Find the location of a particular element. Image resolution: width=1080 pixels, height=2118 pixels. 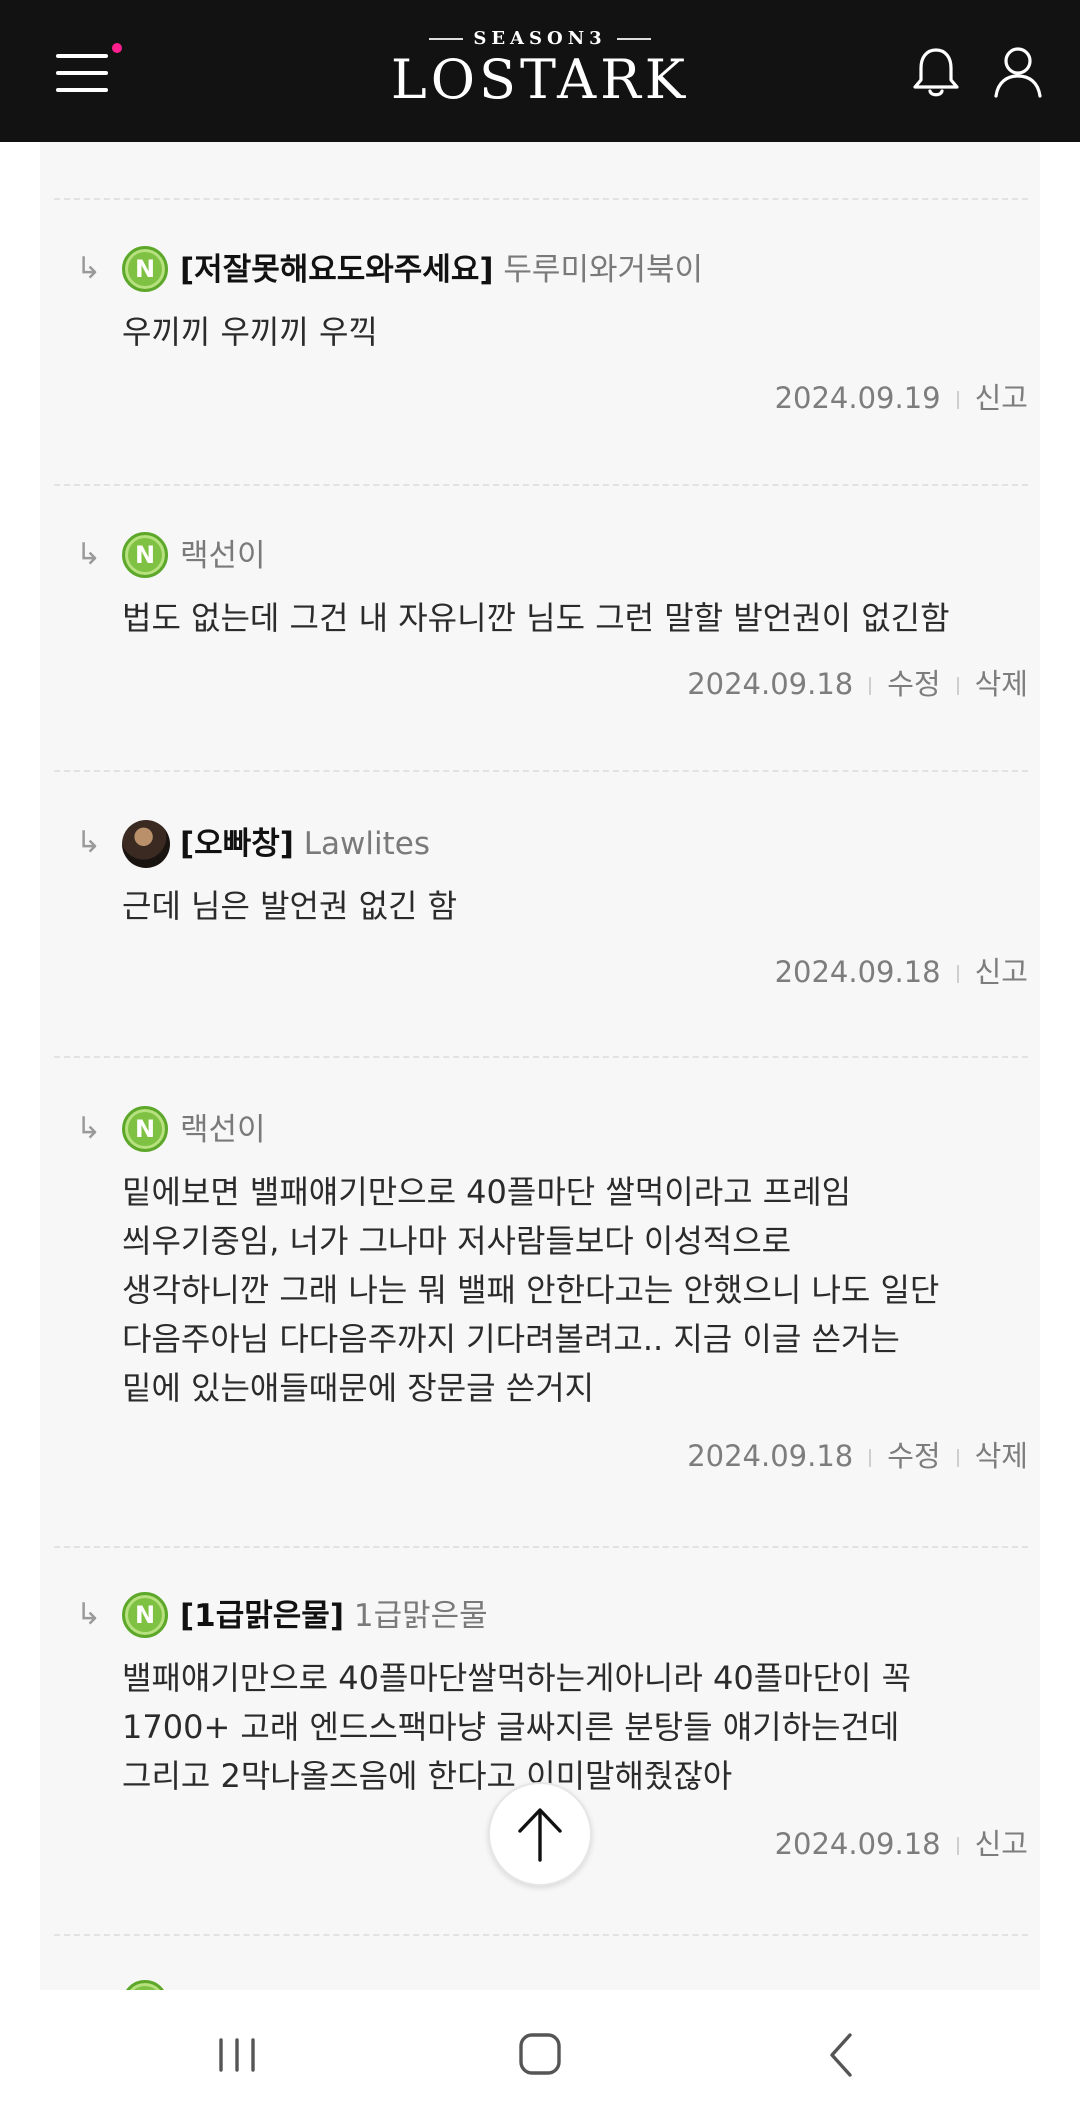

author-nick: Lawlites is located at coordinates (366, 844).